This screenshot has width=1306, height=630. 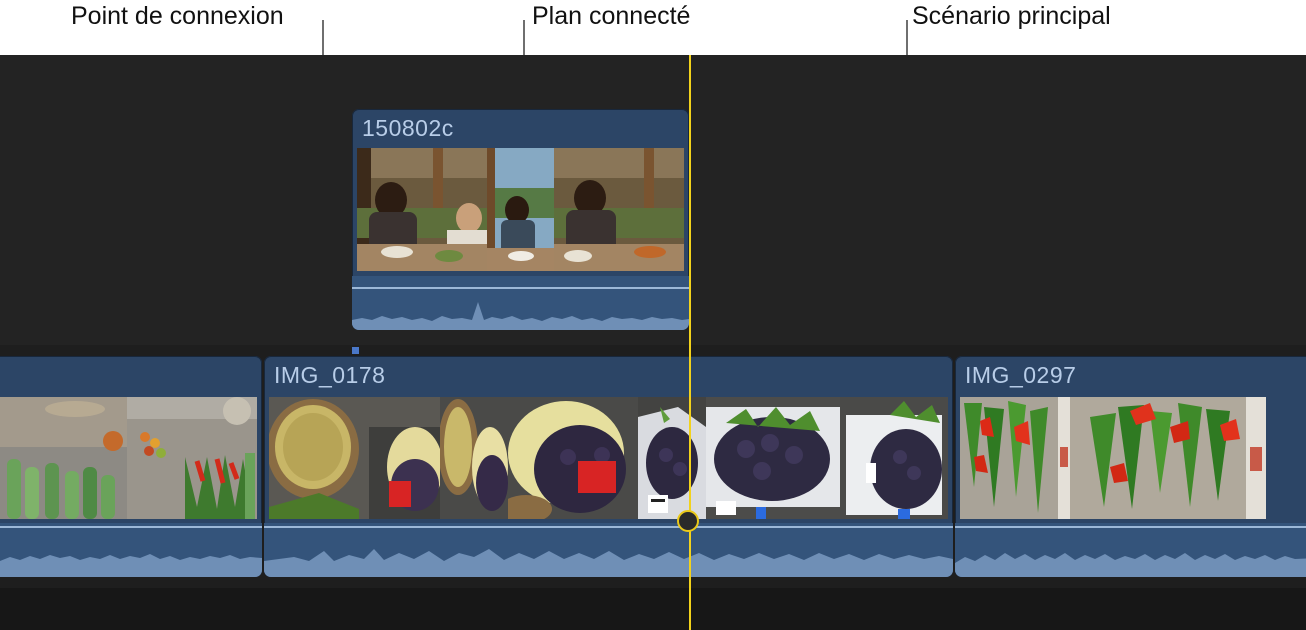 I want to click on storyline-clip: IMG_0297, so click(x=1130, y=466).